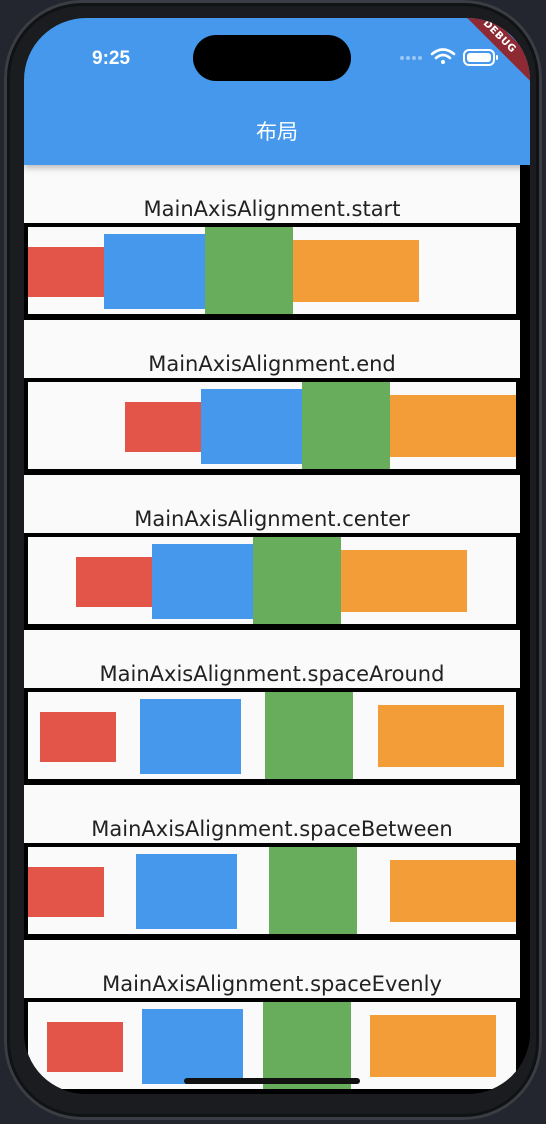 Image resolution: width=546 pixels, height=1124 pixels. Describe the element at coordinates (272, 209) in the screenshot. I see `section-caption: MainAxisAlignment.start` at that location.